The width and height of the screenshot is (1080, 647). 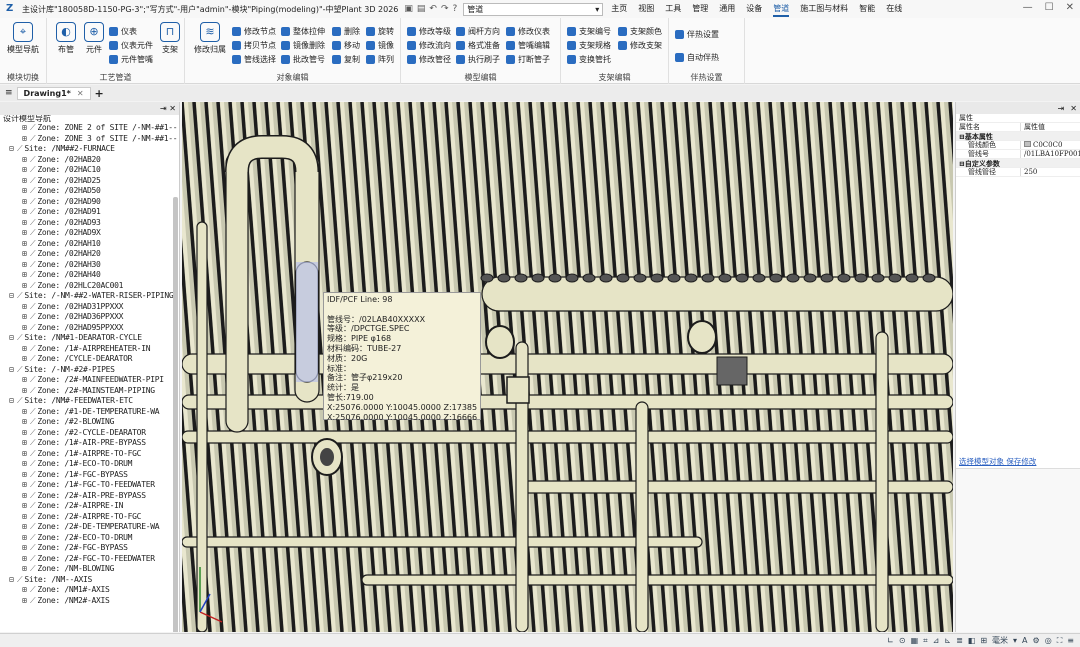 I want to click on document-tab: Drawing1* ✕, so click(x=53, y=93).